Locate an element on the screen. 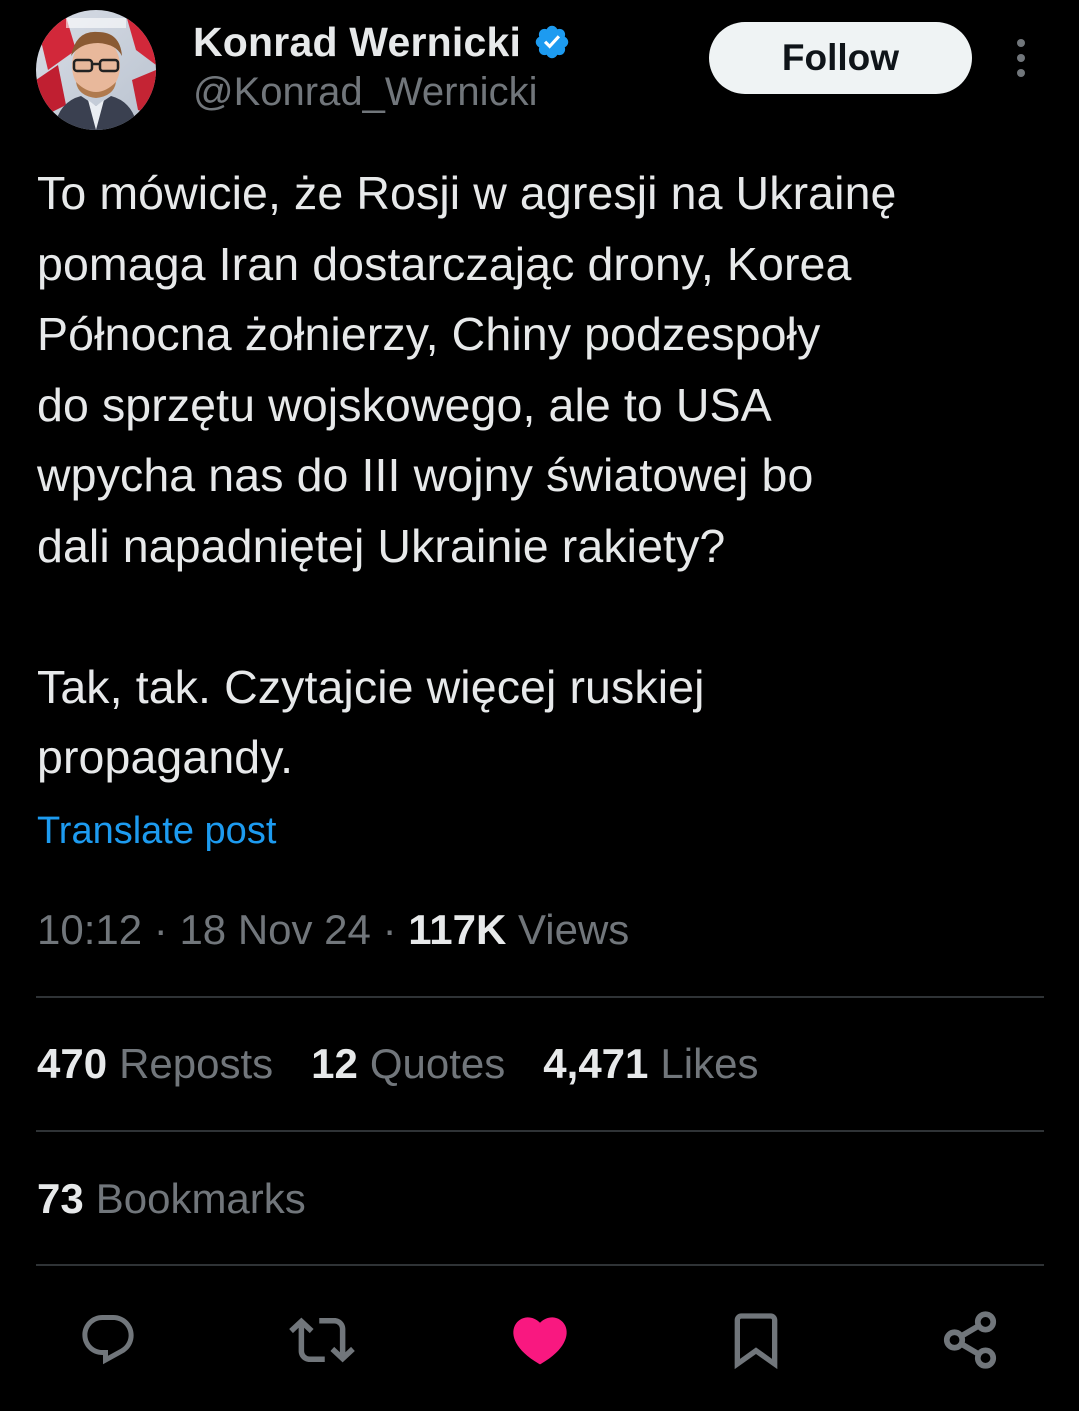 The width and height of the screenshot is (1079, 1411). heart-icon is located at coordinates (540, 1340).